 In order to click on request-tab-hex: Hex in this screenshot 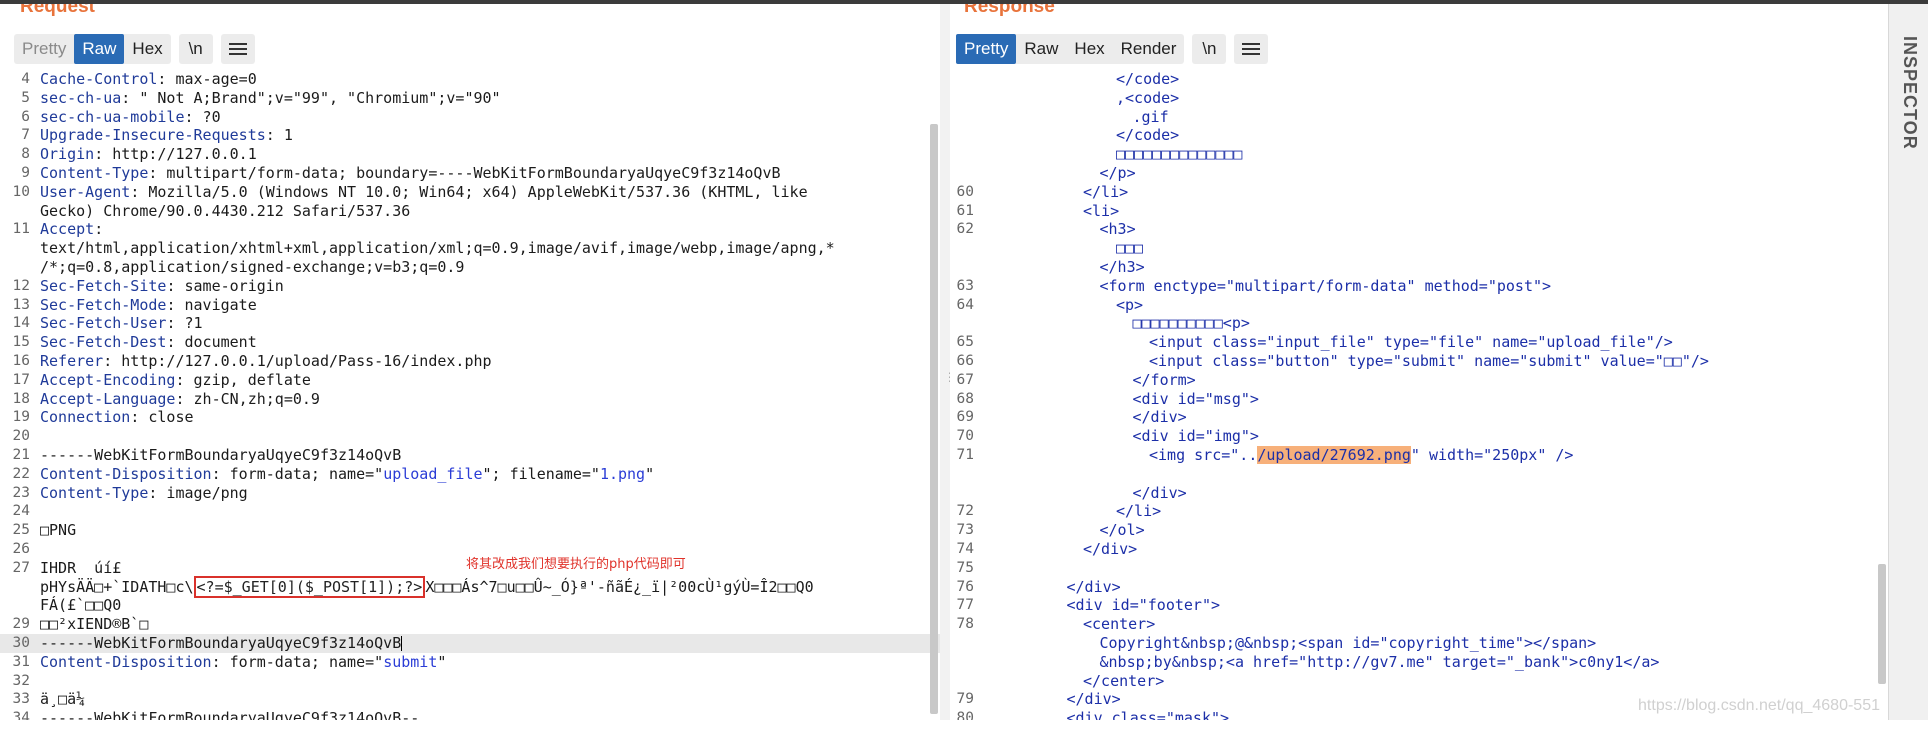, I will do `click(147, 49)`.